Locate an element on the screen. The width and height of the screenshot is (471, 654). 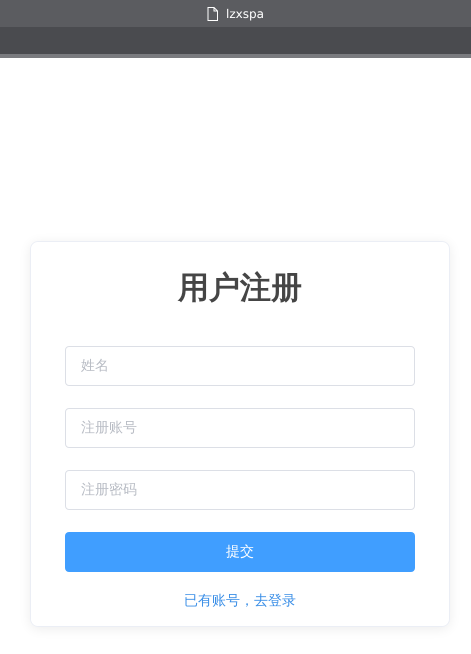
form-title: 用户注册 is located at coordinates (239, 289).